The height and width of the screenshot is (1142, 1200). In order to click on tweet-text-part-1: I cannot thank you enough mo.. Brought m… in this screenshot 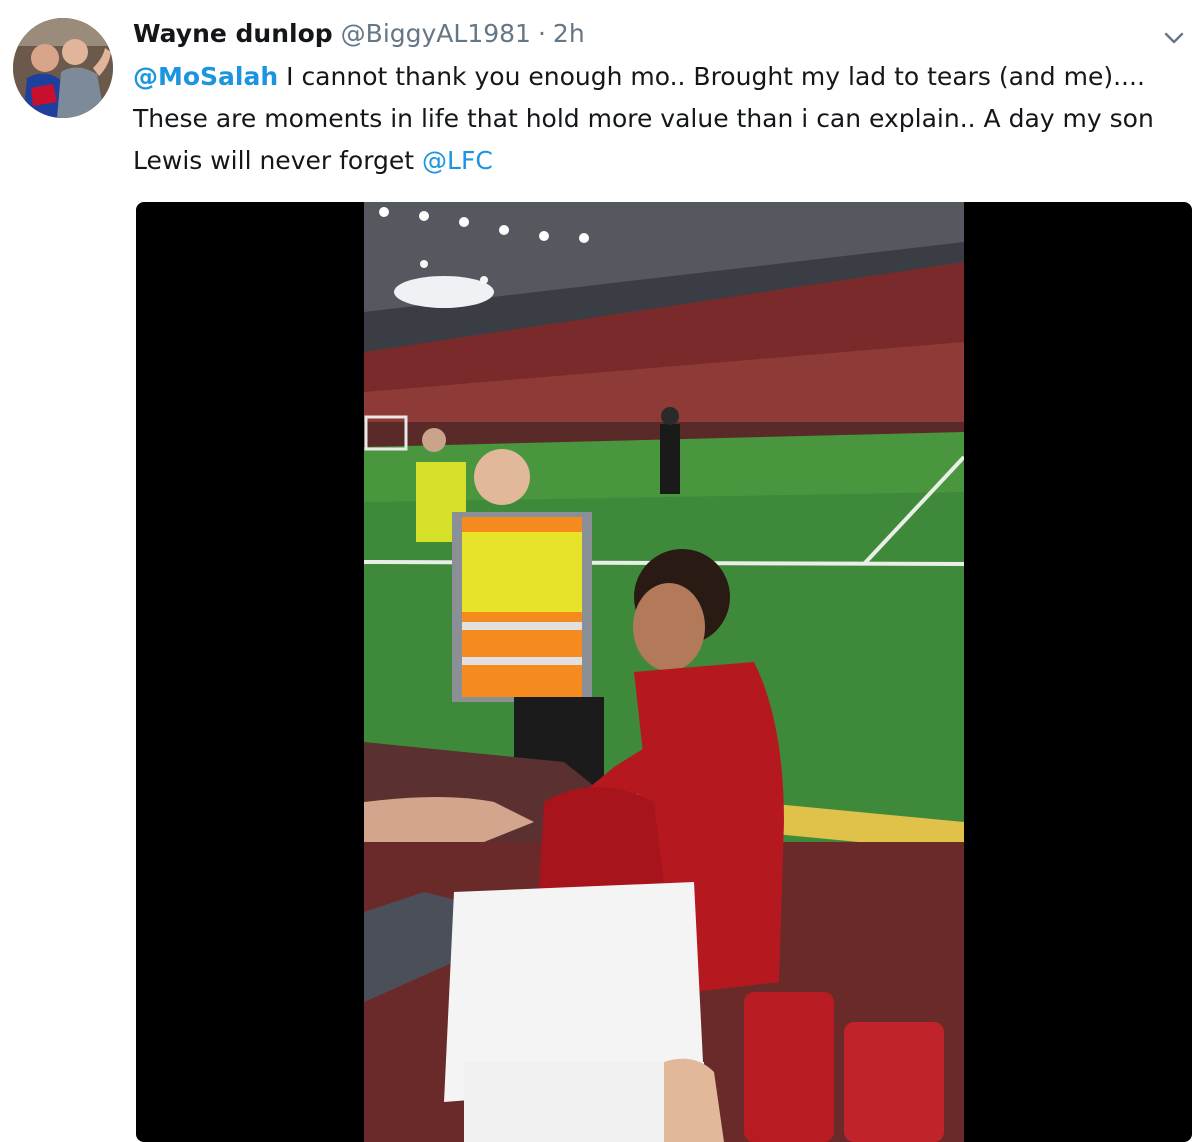, I will do `click(711, 76)`.